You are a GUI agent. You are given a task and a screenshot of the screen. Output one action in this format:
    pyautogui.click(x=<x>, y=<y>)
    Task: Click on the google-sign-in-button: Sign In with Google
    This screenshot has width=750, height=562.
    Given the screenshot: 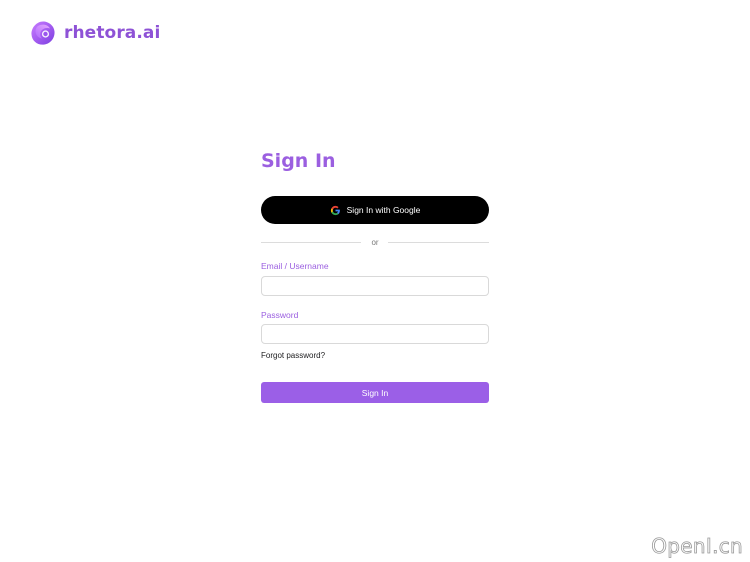 What is the action you would take?
    pyautogui.click(x=375, y=210)
    